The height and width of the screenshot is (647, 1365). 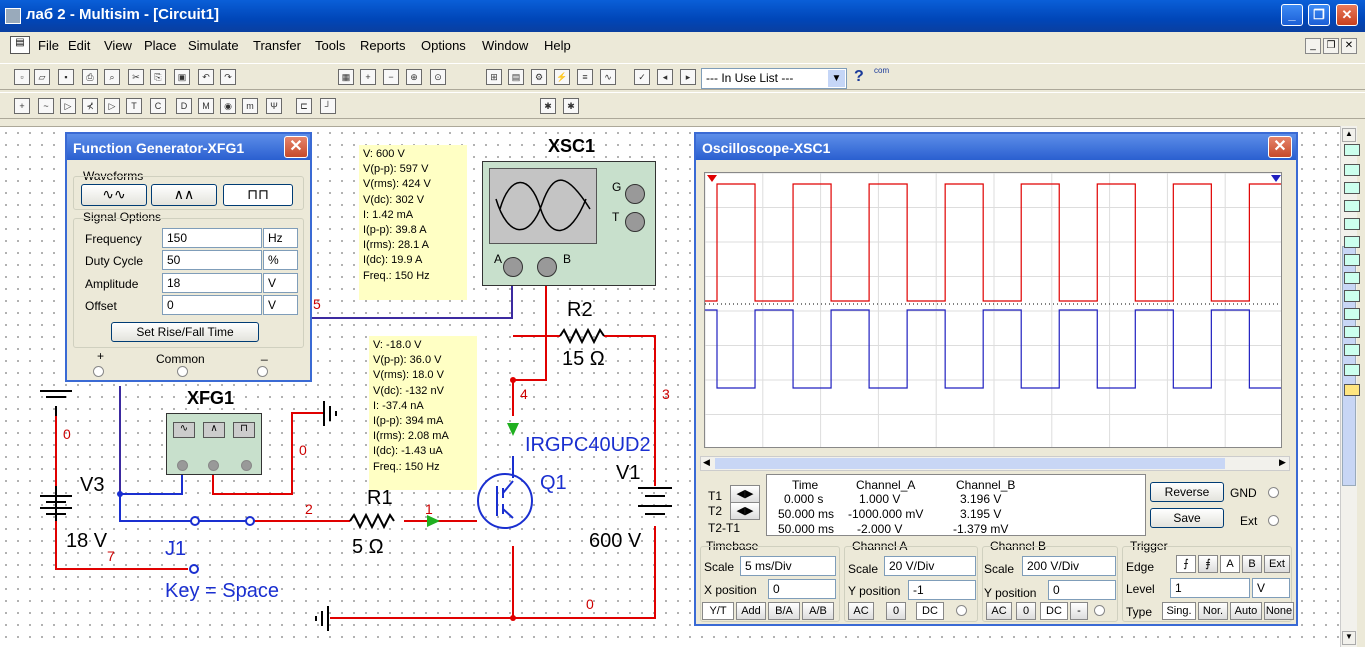 I want to click on timebase-scale-input: 5 ms/Div, so click(x=788, y=566).